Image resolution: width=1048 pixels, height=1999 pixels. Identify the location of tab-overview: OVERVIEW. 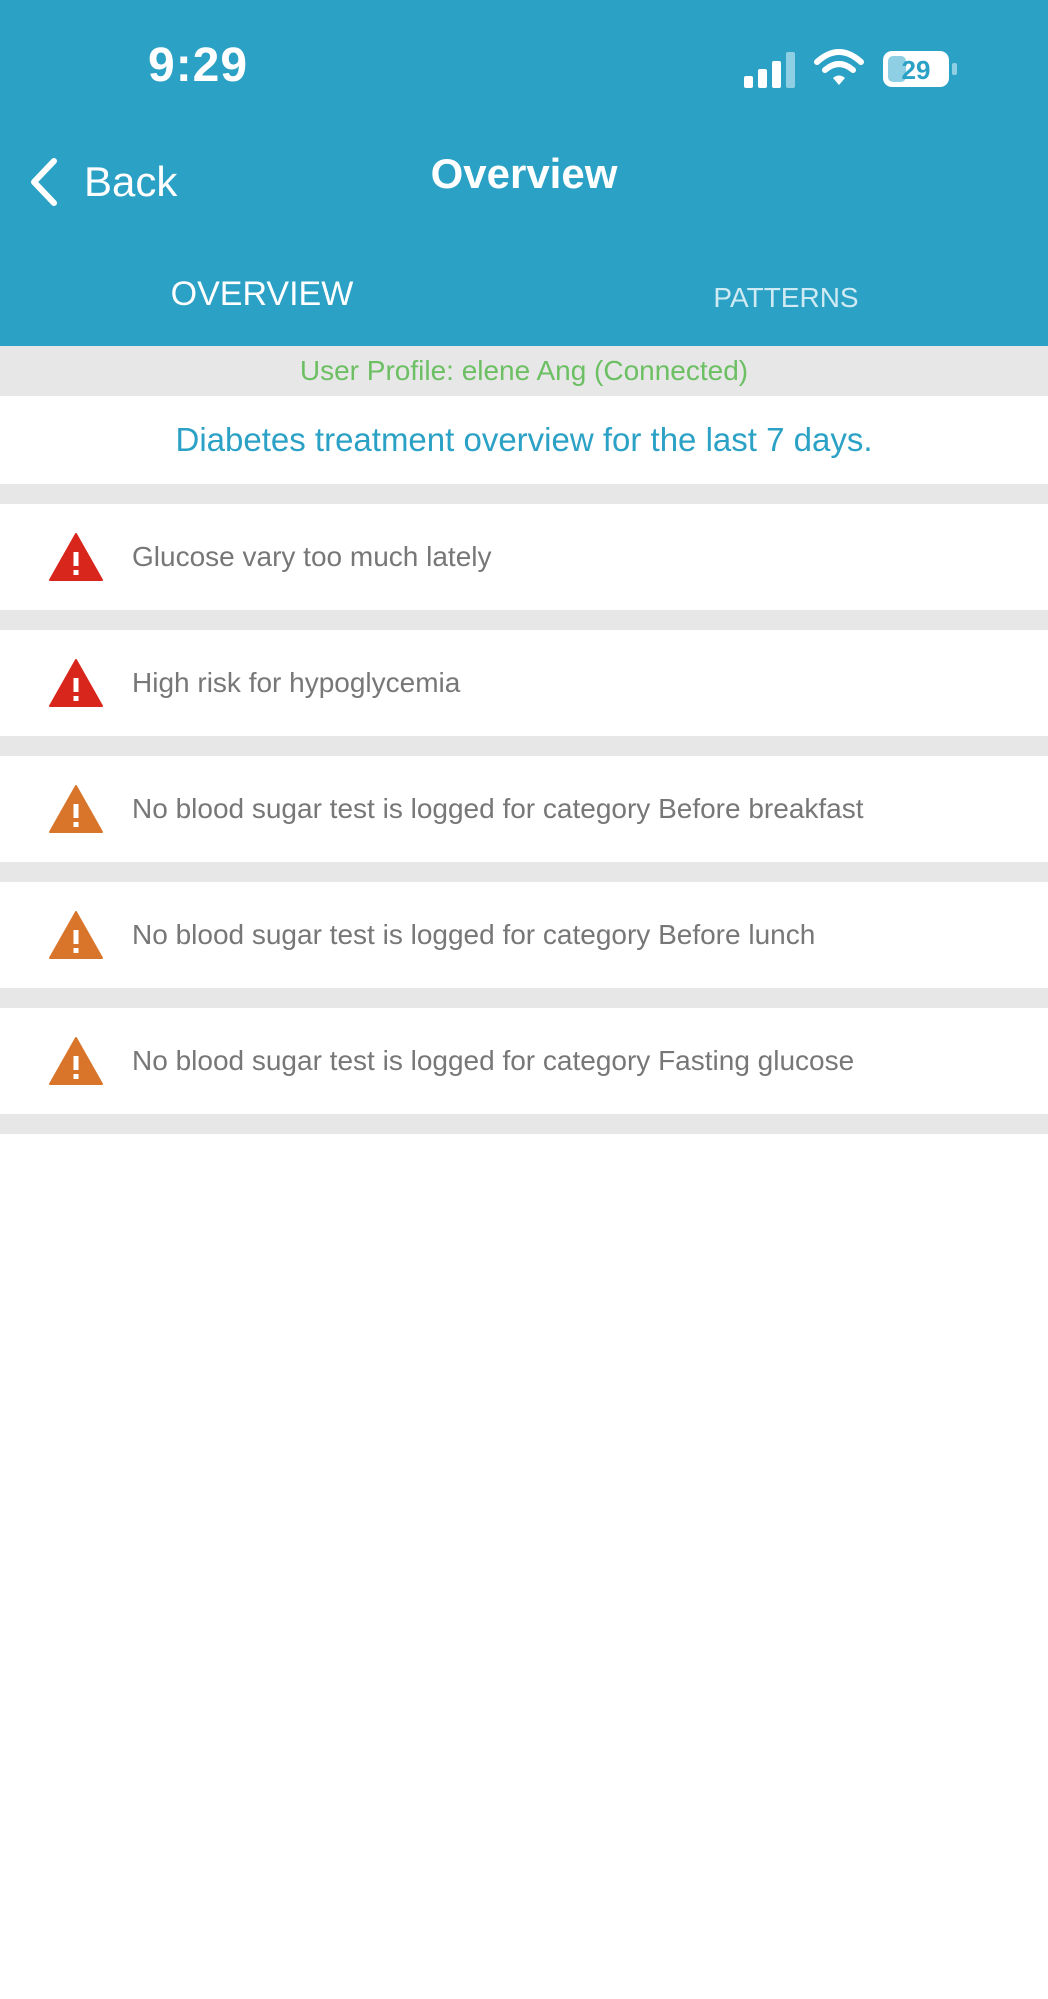
(262, 294).